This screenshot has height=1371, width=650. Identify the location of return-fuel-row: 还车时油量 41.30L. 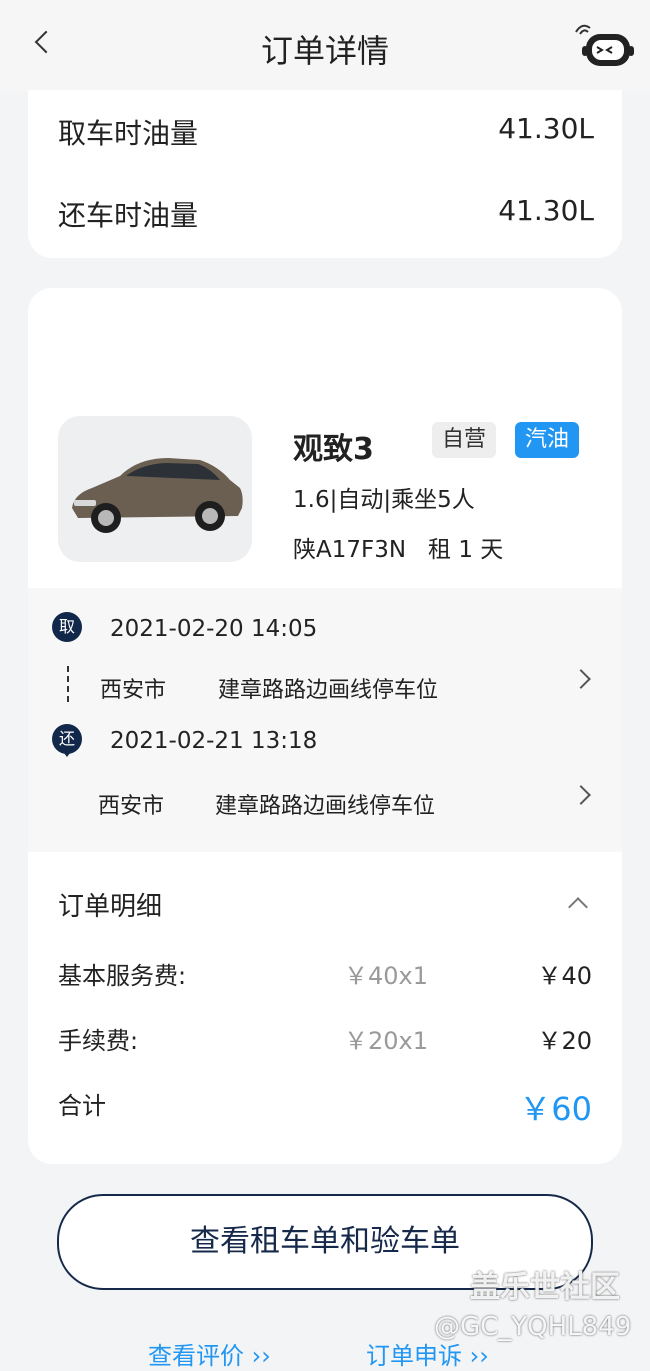
(326, 214).